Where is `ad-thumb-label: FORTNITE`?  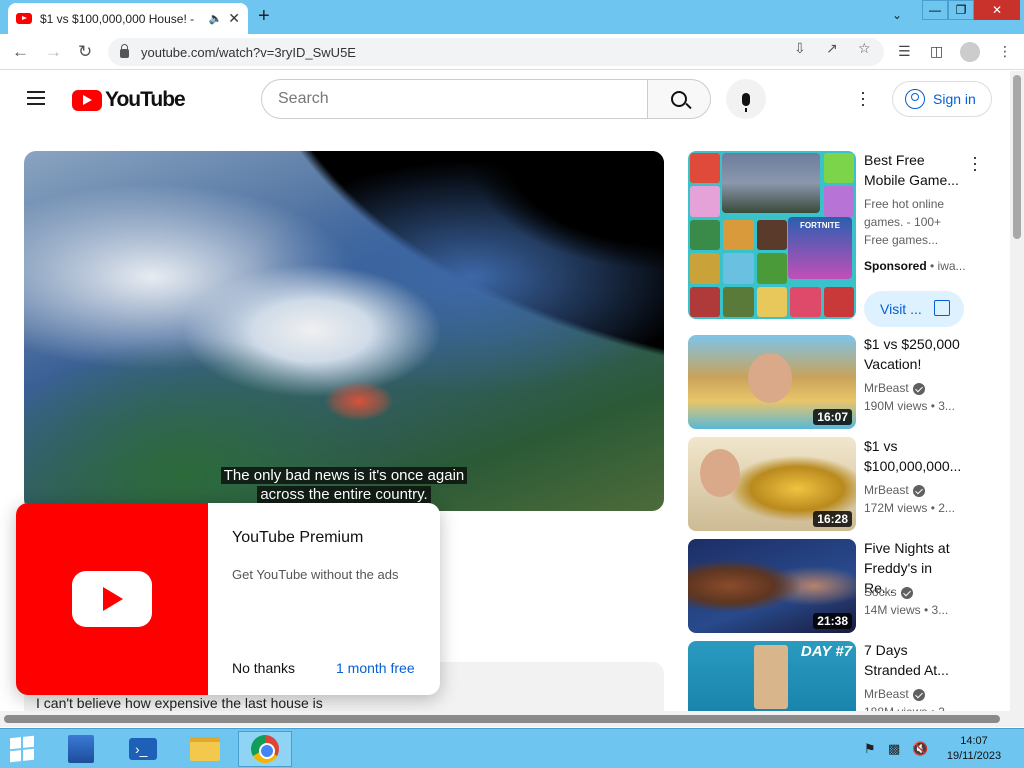
ad-thumb-label: FORTNITE is located at coordinates (820, 248).